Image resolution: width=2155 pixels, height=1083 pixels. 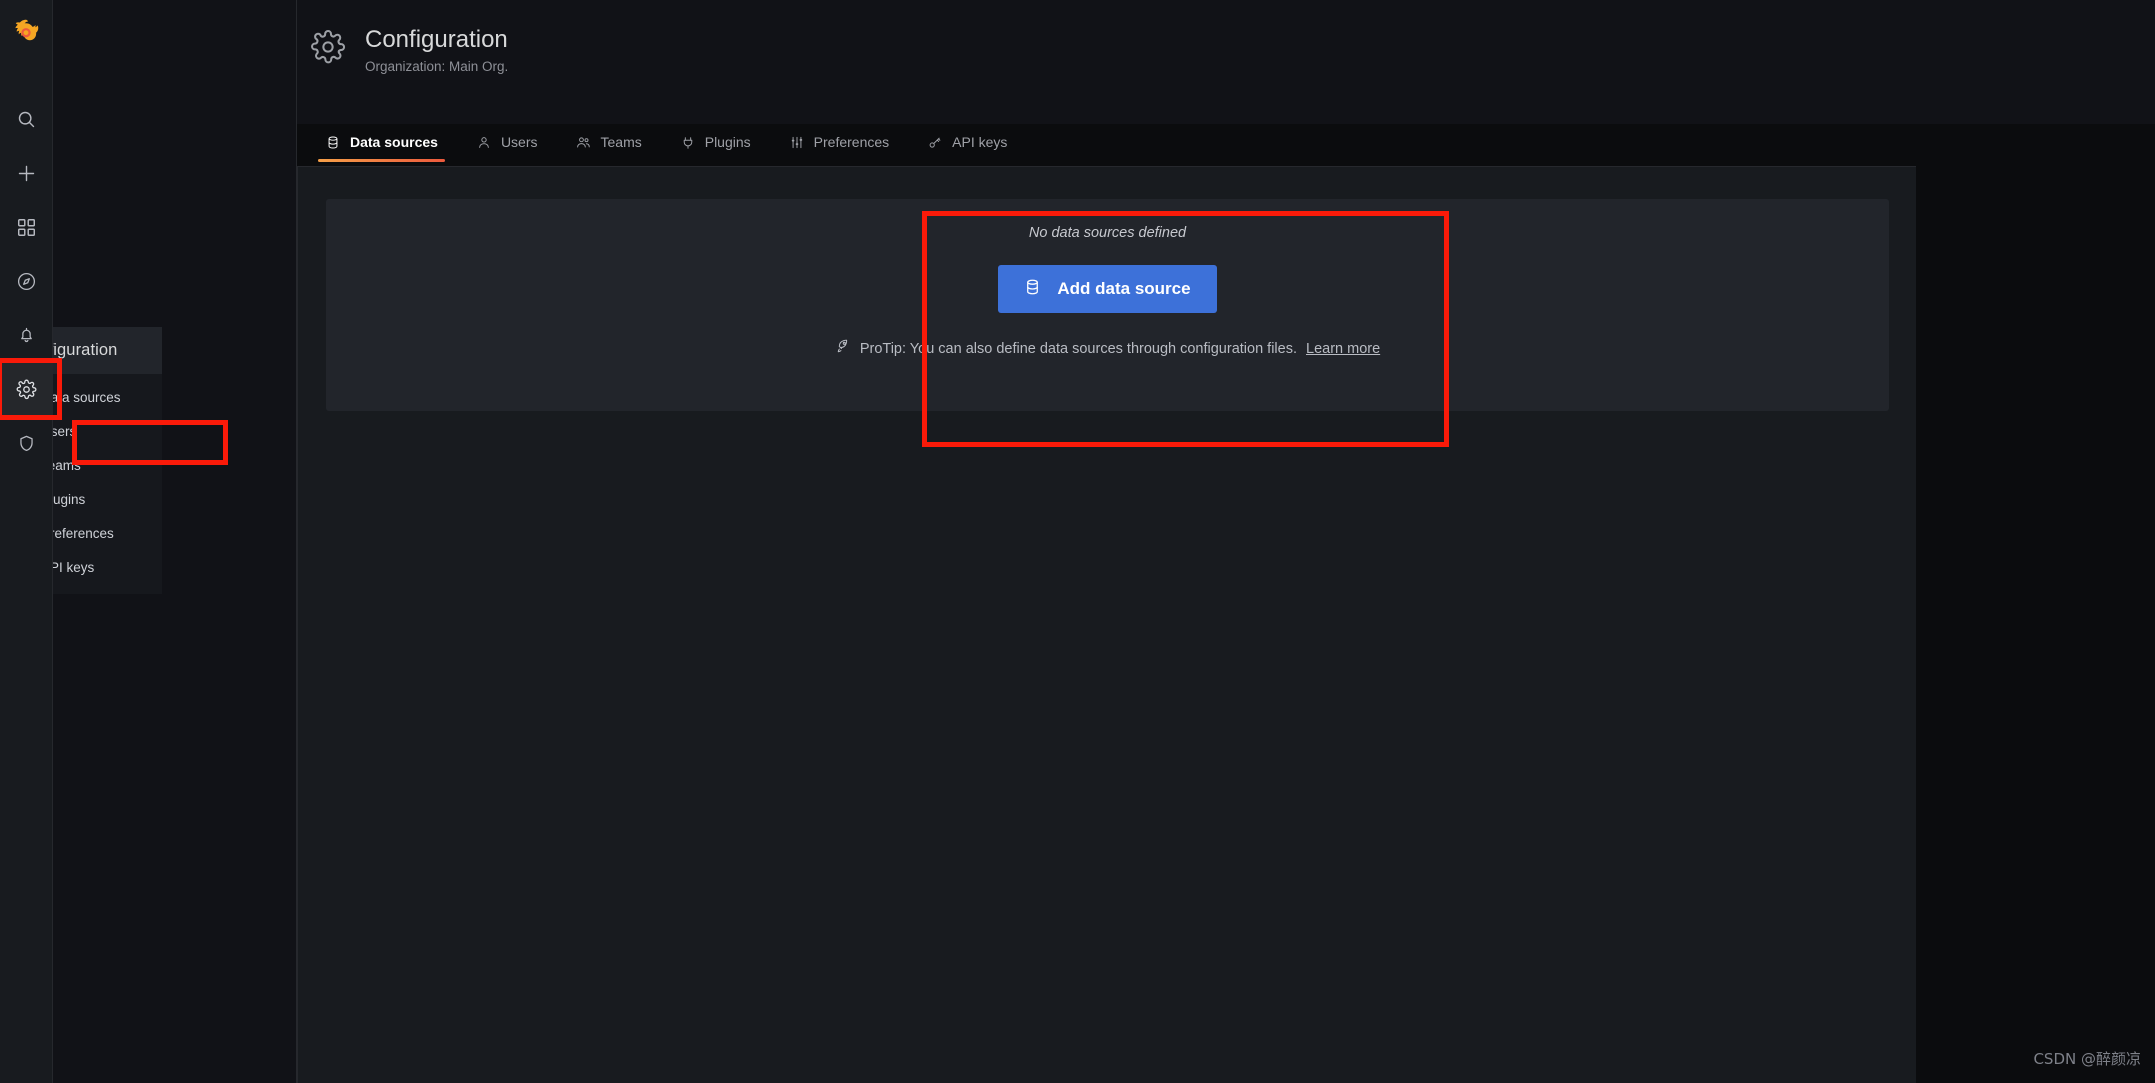 I want to click on dashboards-icon, so click(x=26, y=227).